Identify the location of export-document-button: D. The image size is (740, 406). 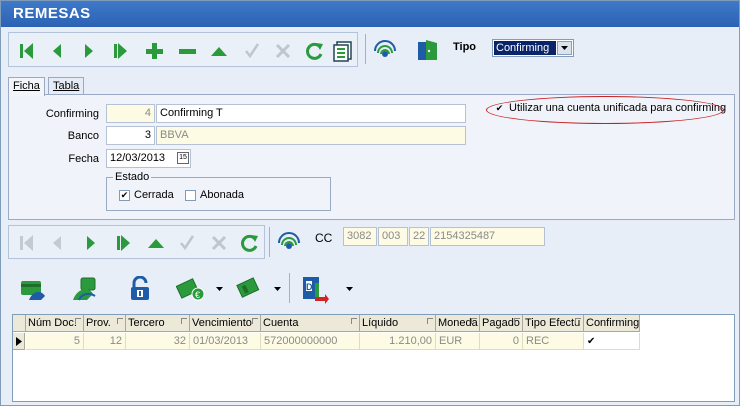
(315, 290).